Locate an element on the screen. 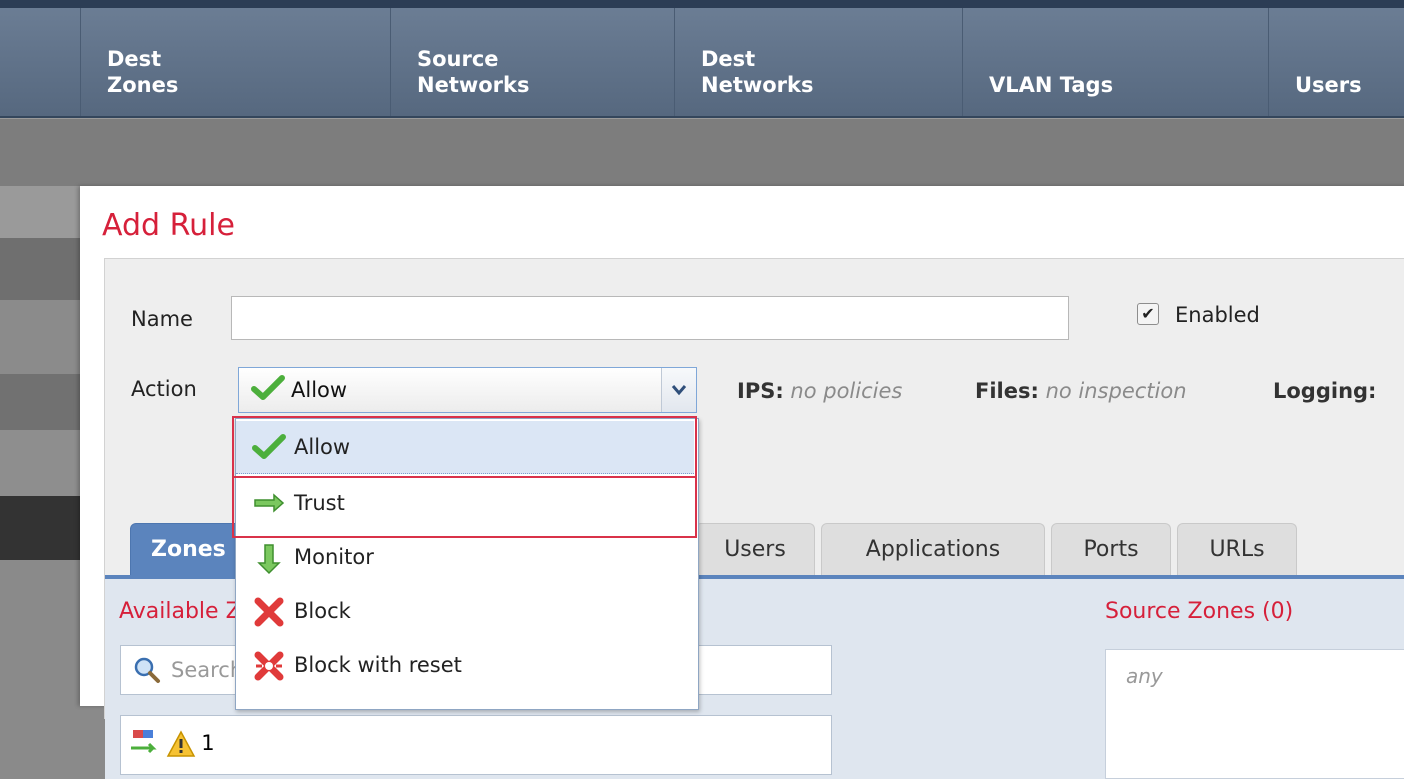  files-summary: Files: no inspection is located at coordinates (1081, 391).